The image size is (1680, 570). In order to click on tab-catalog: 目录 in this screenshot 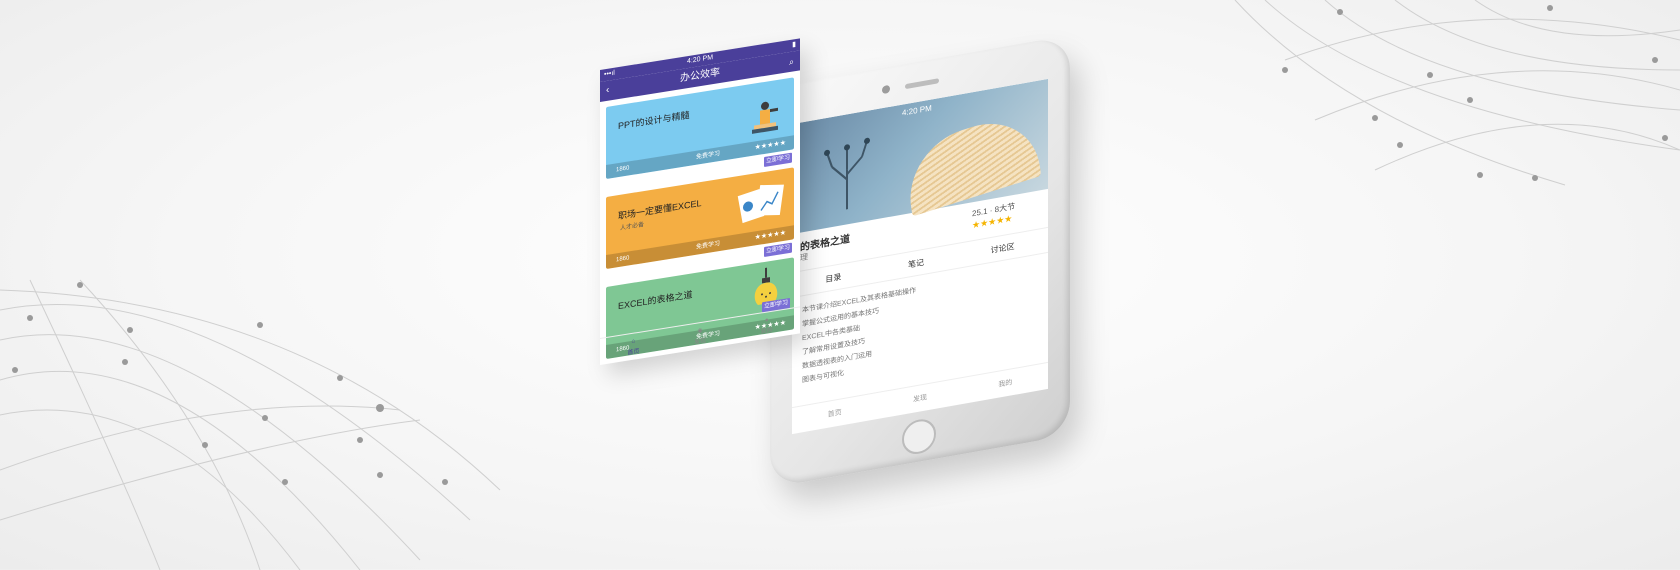, I will do `click(833, 278)`.